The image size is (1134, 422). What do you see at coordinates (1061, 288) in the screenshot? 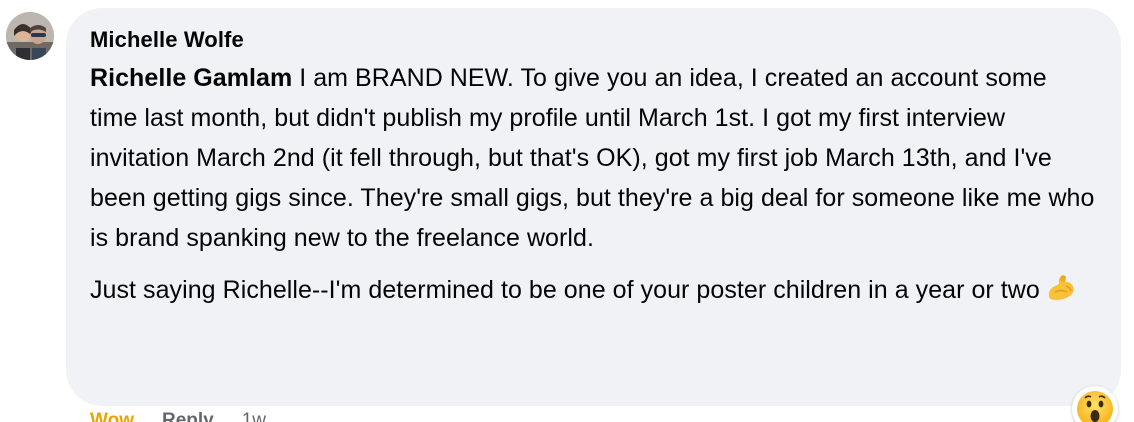
I see `flexed-biceps-icon` at bounding box center [1061, 288].